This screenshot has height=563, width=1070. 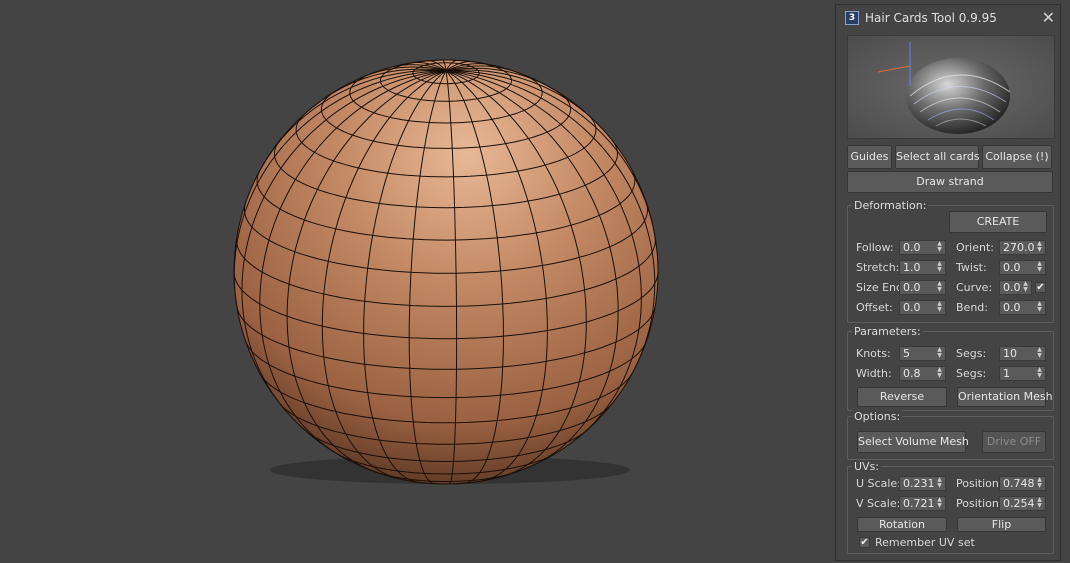 What do you see at coordinates (1001, 524) in the screenshot?
I see `flip-button: Flip` at bounding box center [1001, 524].